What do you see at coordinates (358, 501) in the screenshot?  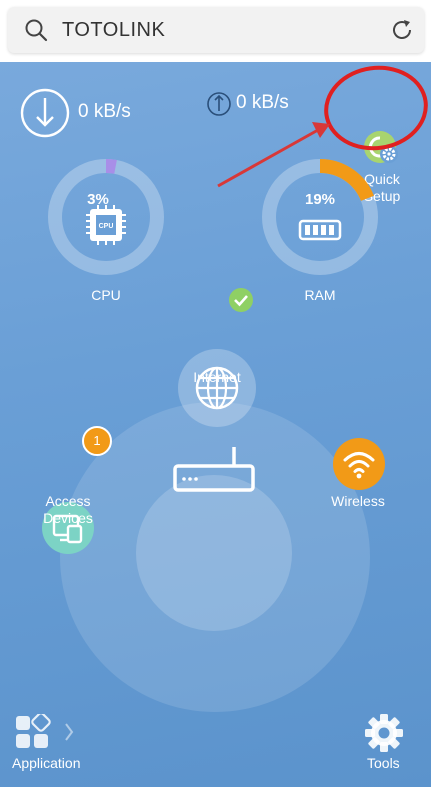 I see `wireless-label: Wireless` at bounding box center [358, 501].